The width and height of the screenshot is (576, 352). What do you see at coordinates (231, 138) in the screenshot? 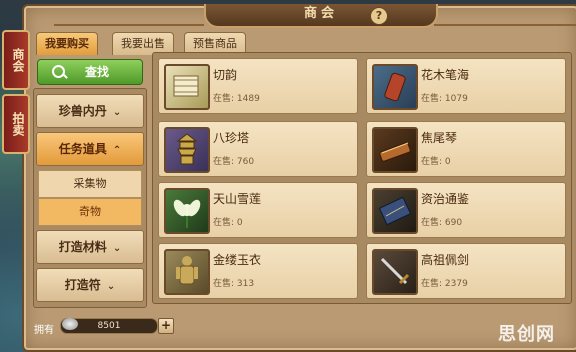
I see `item-name: 八珍塔` at bounding box center [231, 138].